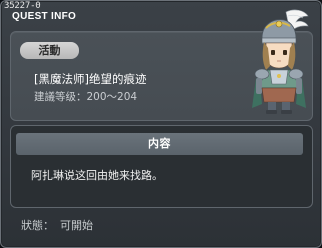 Image resolution: width=322 pixels, height=248 pixels. What do you see at coordinates (49, 50) in the screenshot?
I see `quest-type-badge: 活動` at bounding box center [49, 50].